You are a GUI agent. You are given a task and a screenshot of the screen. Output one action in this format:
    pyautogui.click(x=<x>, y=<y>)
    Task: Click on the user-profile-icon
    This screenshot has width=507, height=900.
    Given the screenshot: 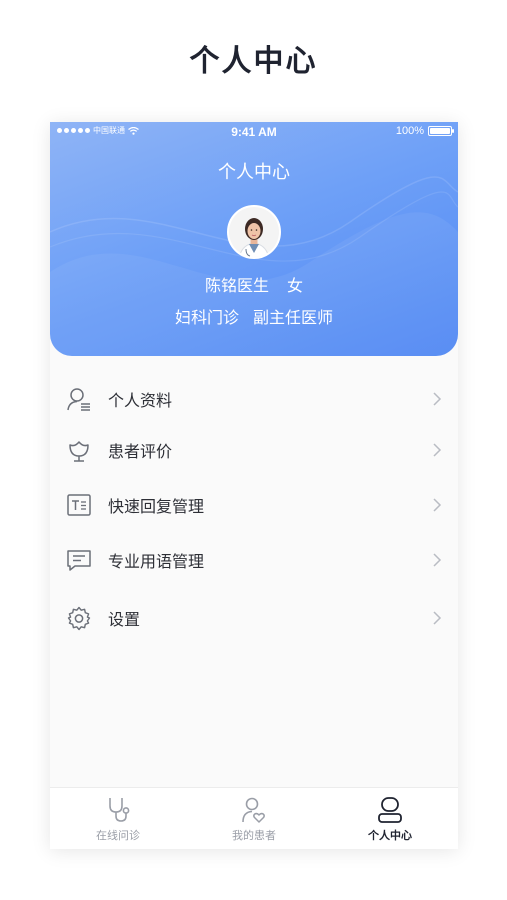 What is the action you would take?
    pyautogui.click(x=78, y=399)
    